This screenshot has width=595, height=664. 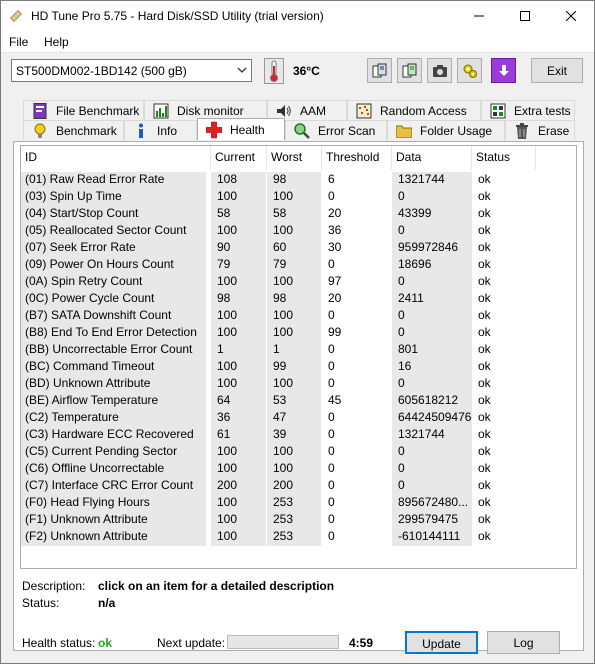 I want to click on table-row: (09) Power On Hours Count 79 79 0 18696 ok, so click(x=286, y=265).